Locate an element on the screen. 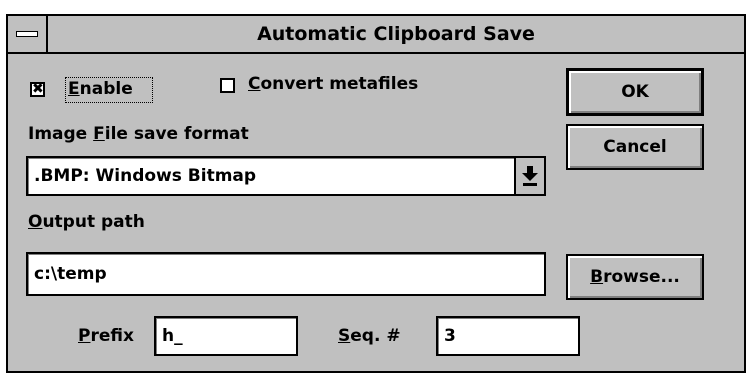  output-path-label-rest: utput path is located at coordinates (93, 222).